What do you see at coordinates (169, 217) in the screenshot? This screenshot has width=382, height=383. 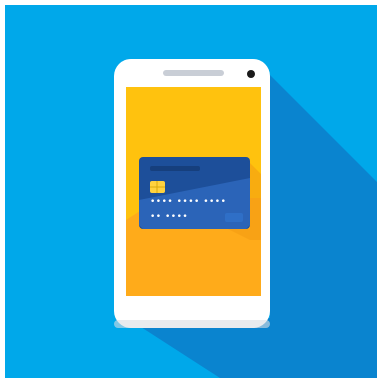 I see `card-expiry: •• ••••` at bounding box center [169, 217].